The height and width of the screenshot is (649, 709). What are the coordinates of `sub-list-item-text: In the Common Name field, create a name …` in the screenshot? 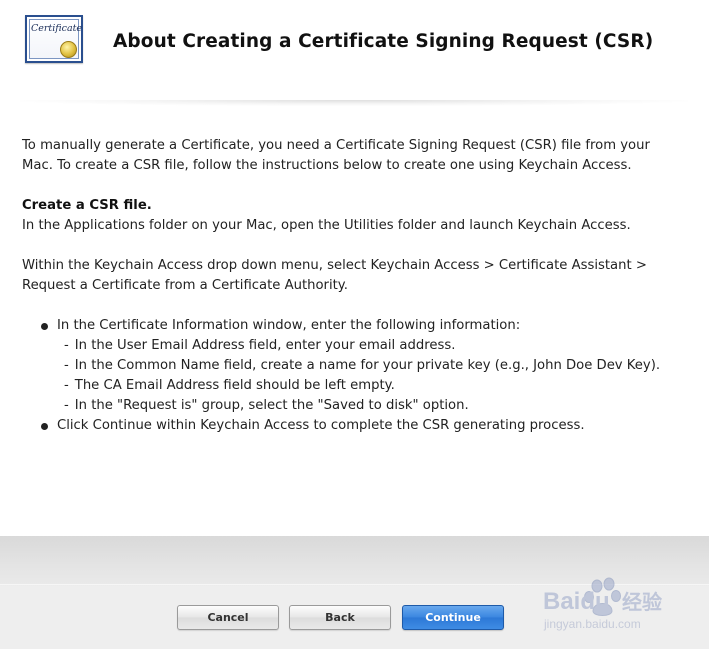 It's located at (367, 365).